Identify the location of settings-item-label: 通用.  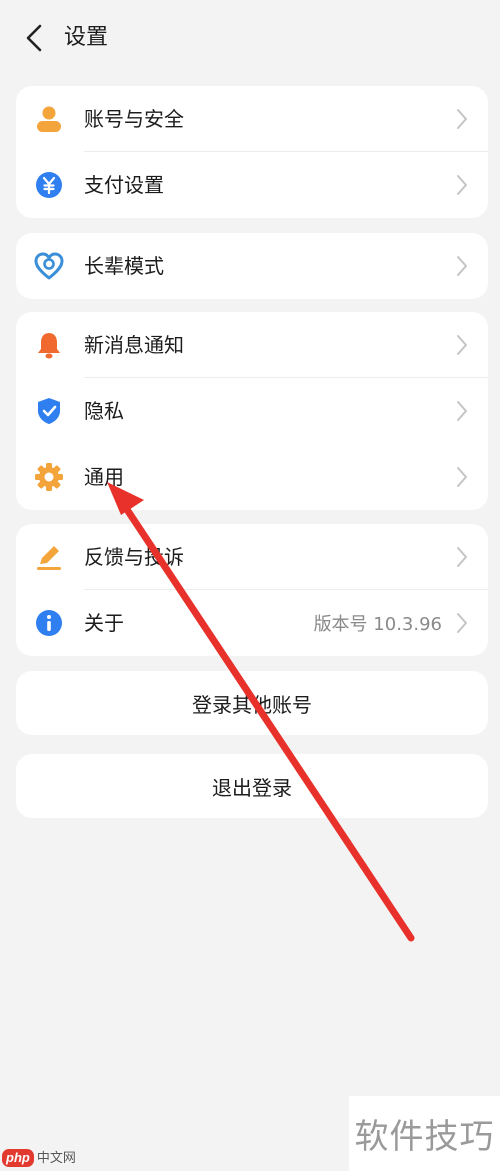
(104, 477).